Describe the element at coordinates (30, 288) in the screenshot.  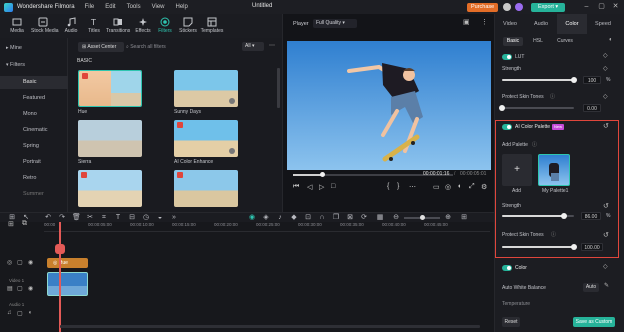
I see `eye-icon: ◉` at that location.